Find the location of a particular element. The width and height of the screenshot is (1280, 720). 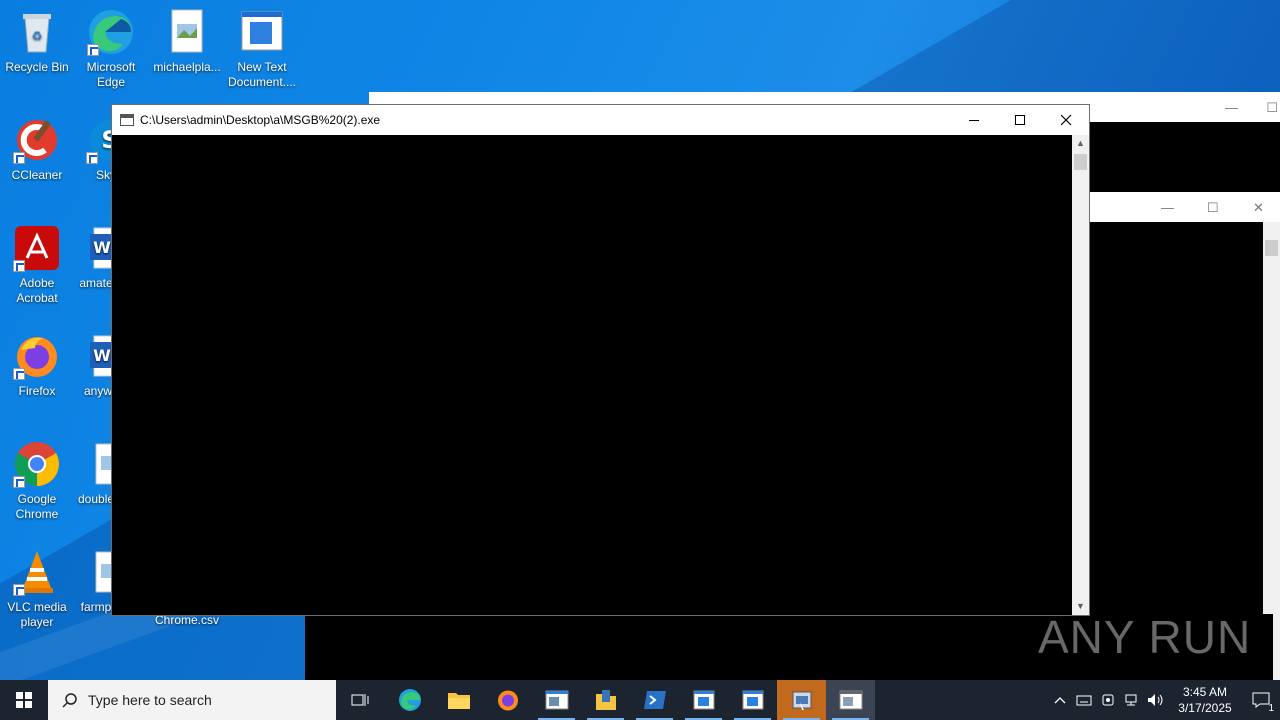

keyboard-icon is located at coordinates (1084, 700).